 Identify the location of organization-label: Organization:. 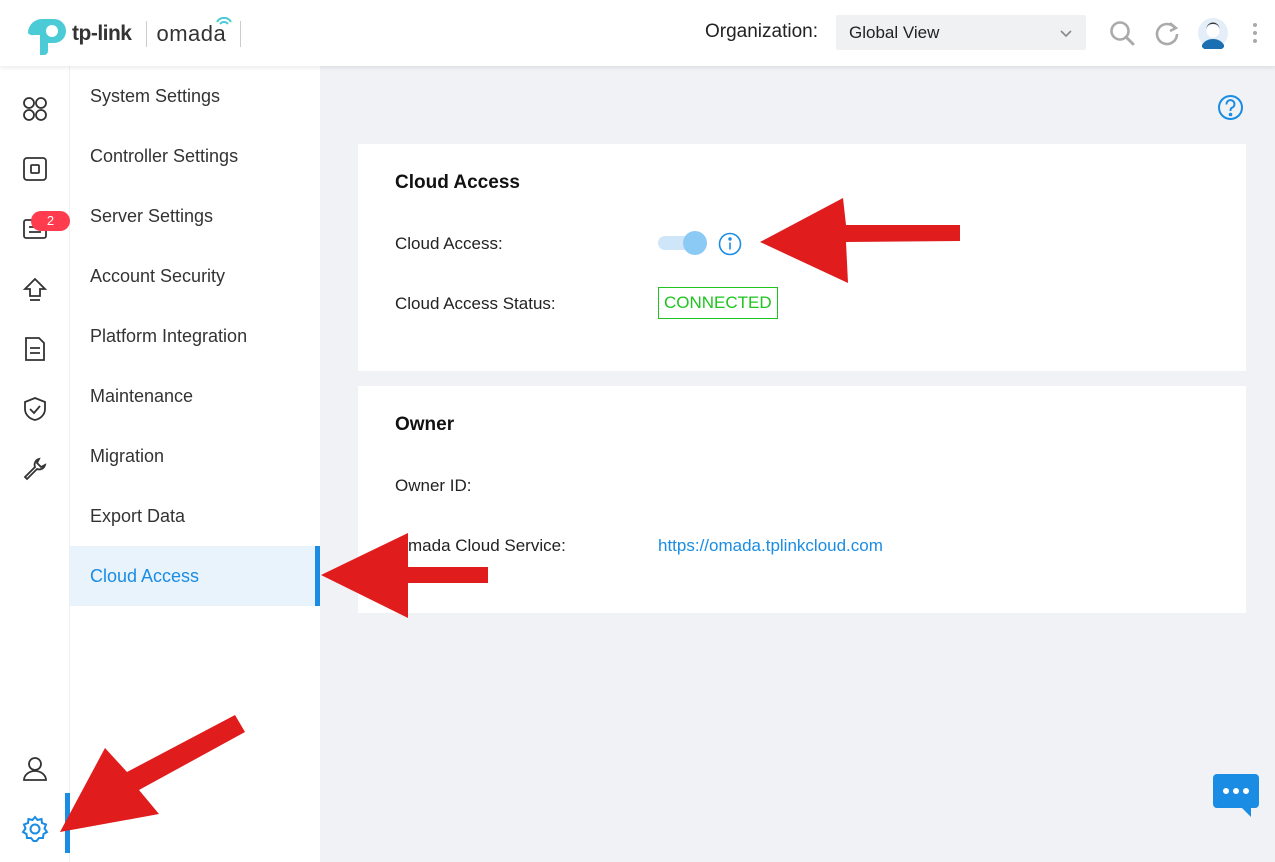
(762, 31).